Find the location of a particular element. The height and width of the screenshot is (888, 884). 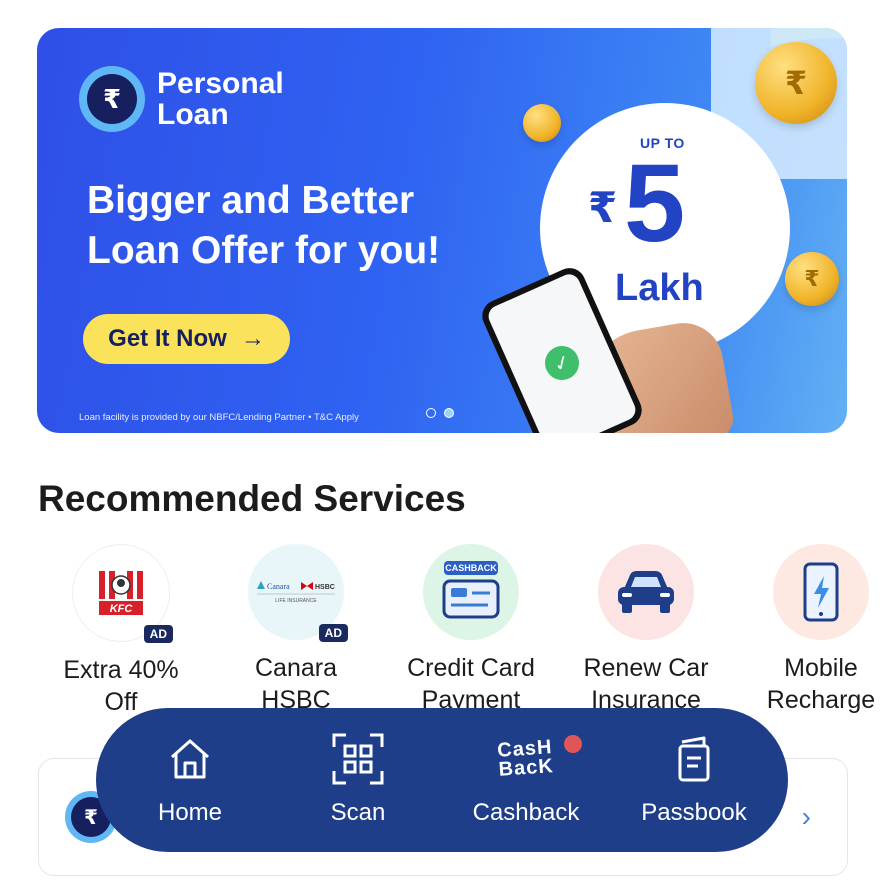

verified-check-icon: ✓ is located at coordinates (562, 363).